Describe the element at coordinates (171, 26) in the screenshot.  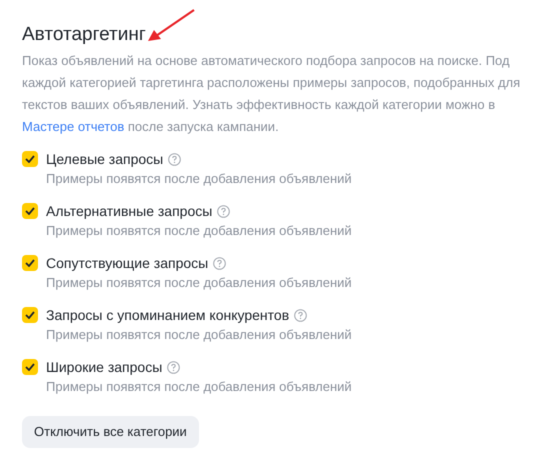
I see `annotation-arrow` at that location.